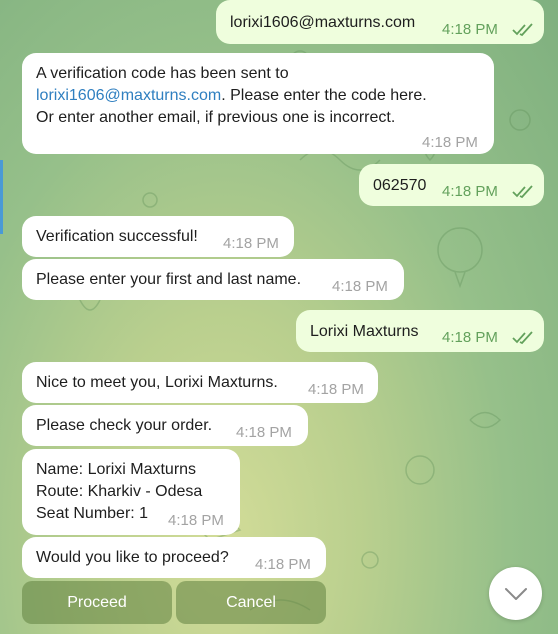 The height and width of the screenshot is (634, 558). I want to click on outgoing-message-email: lorixi1606@maxturns.com 4:18 PM, so click(380, 22).